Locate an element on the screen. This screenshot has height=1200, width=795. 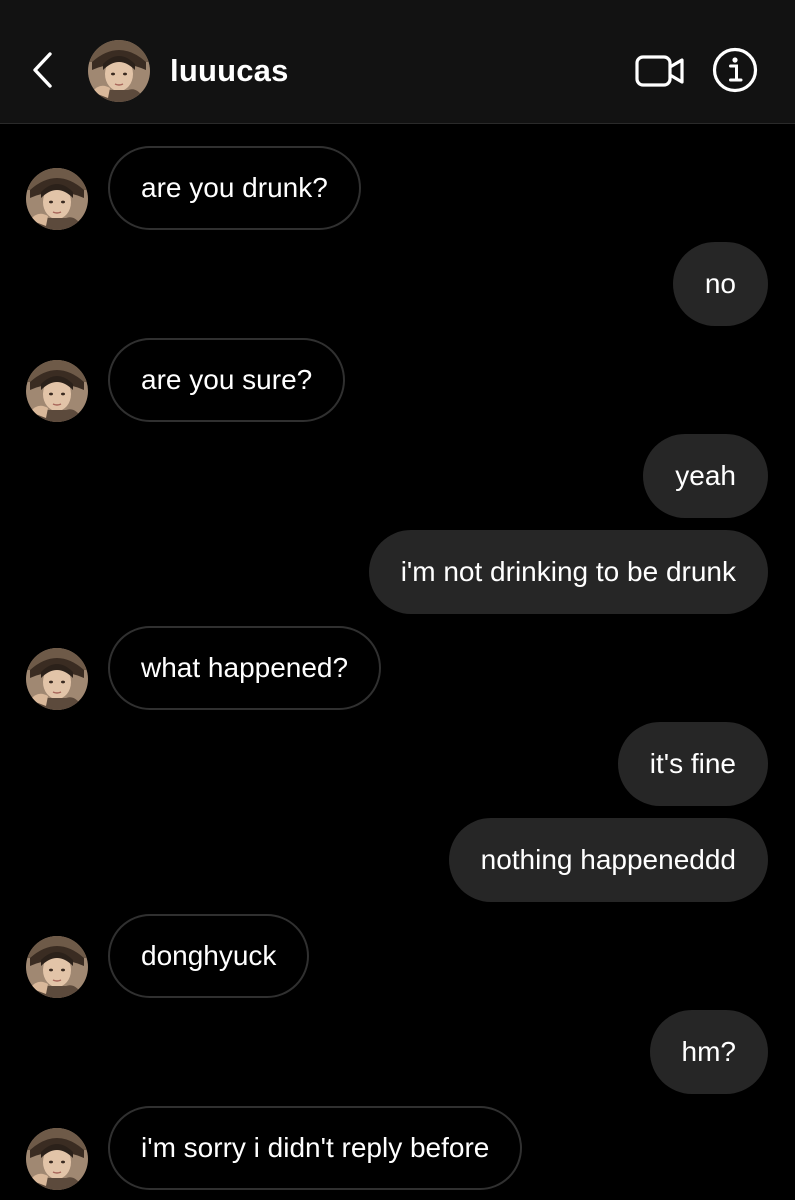
message-row-incoming: i'm sorry i didn't reply before is located at coordinates (397, 1148).